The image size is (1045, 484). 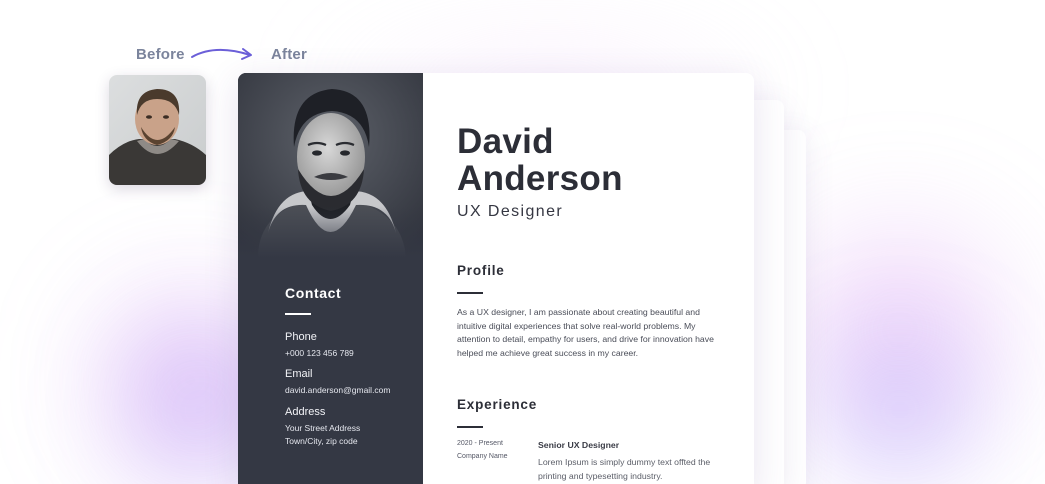 I want to click on after-label: After, so click(x=289, y=54).